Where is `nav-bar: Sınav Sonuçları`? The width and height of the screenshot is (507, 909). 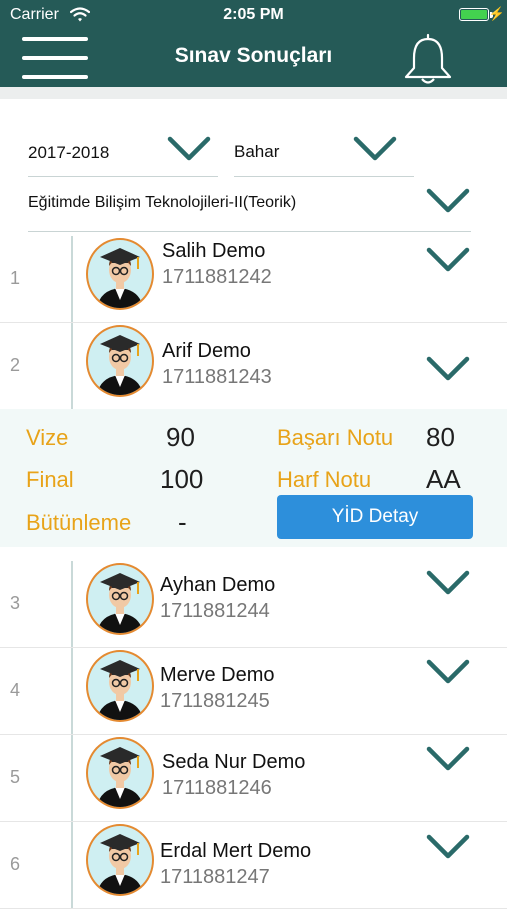 nav-bar: Sınav Sonuçları is located at coordinates (253, 58).